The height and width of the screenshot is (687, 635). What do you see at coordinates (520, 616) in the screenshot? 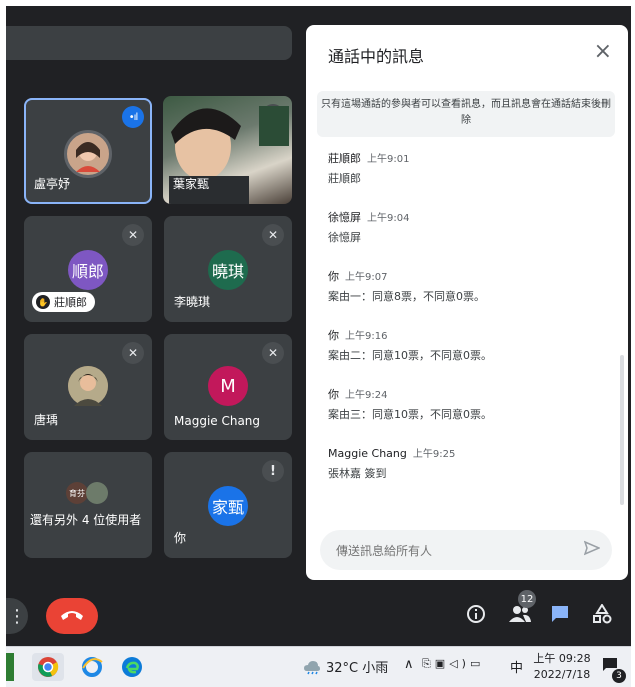
I see `people-button` at bounding box center [520, 616].